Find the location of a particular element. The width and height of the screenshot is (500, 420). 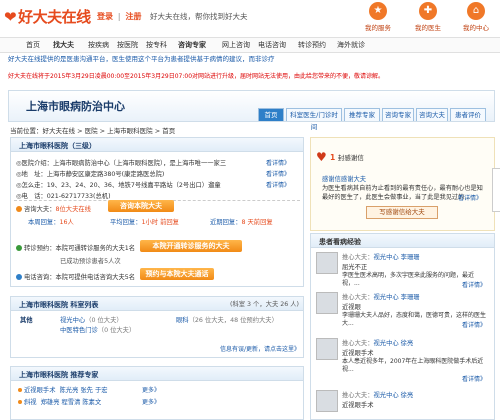

phone-icon is located at coordinates (19, 277).